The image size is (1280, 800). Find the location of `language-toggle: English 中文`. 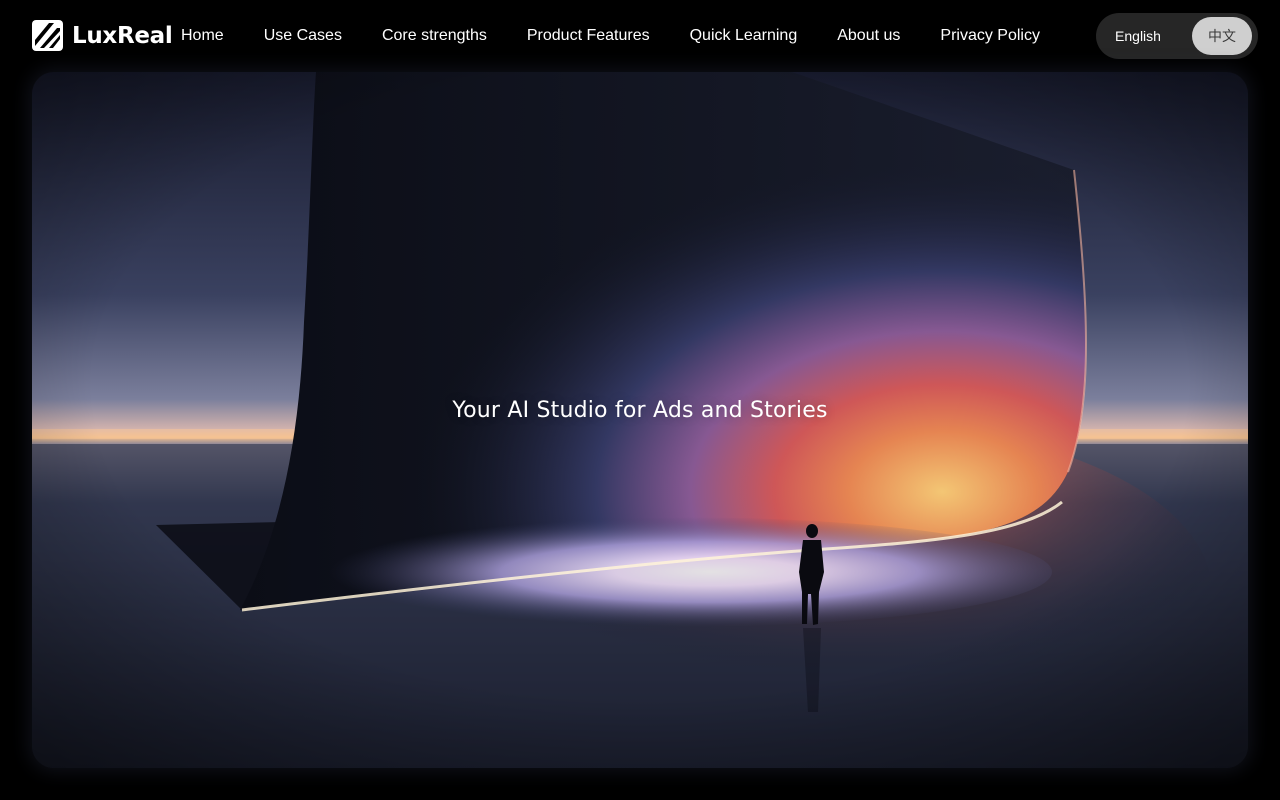

language-toggle: English 中文 is located at coordinates (1177, 36).